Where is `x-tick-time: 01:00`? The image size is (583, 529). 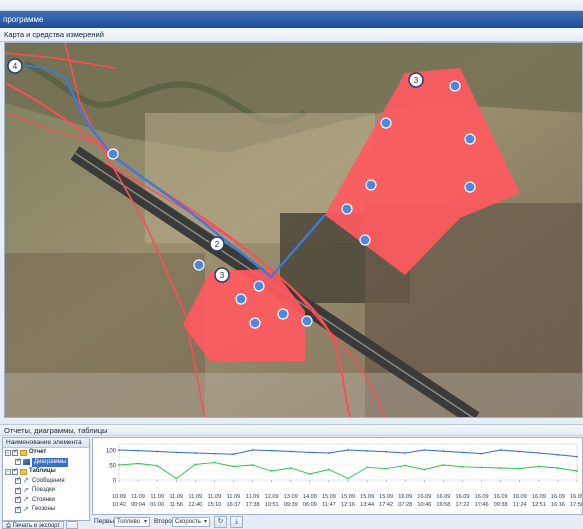
x-tick-time: 01:00 is located at coordinates (157, 505).